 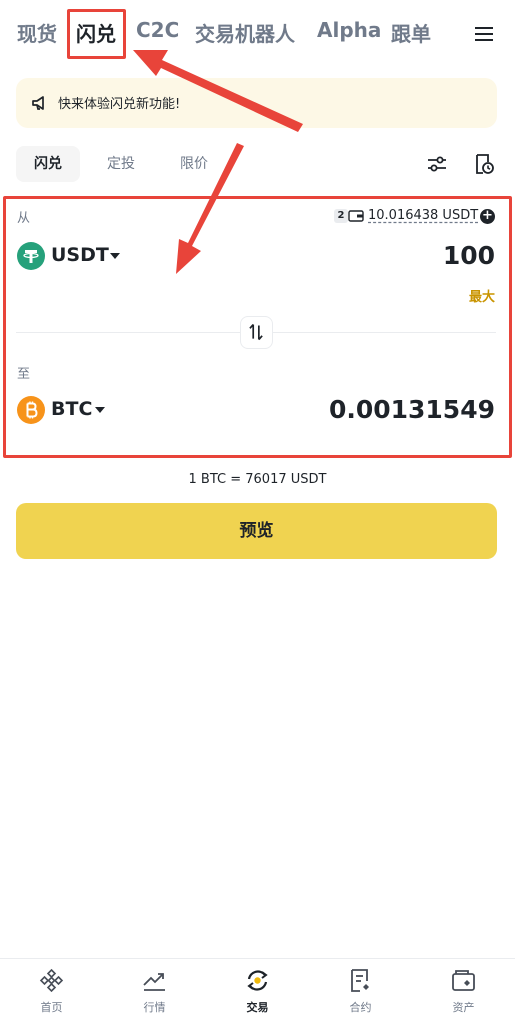 I want to click on tab-copy-trading: 跟单, so click(x=411, y=32).